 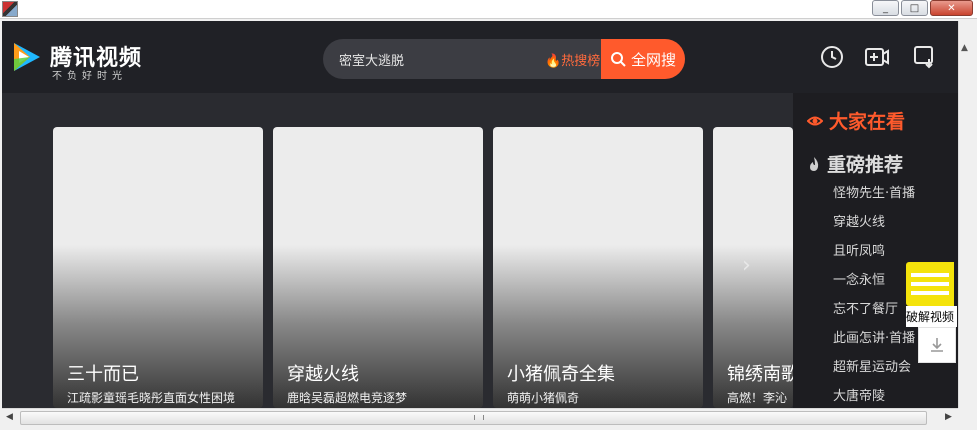 I want to click on search-button: 全网搜, so click(x=643, y=59).